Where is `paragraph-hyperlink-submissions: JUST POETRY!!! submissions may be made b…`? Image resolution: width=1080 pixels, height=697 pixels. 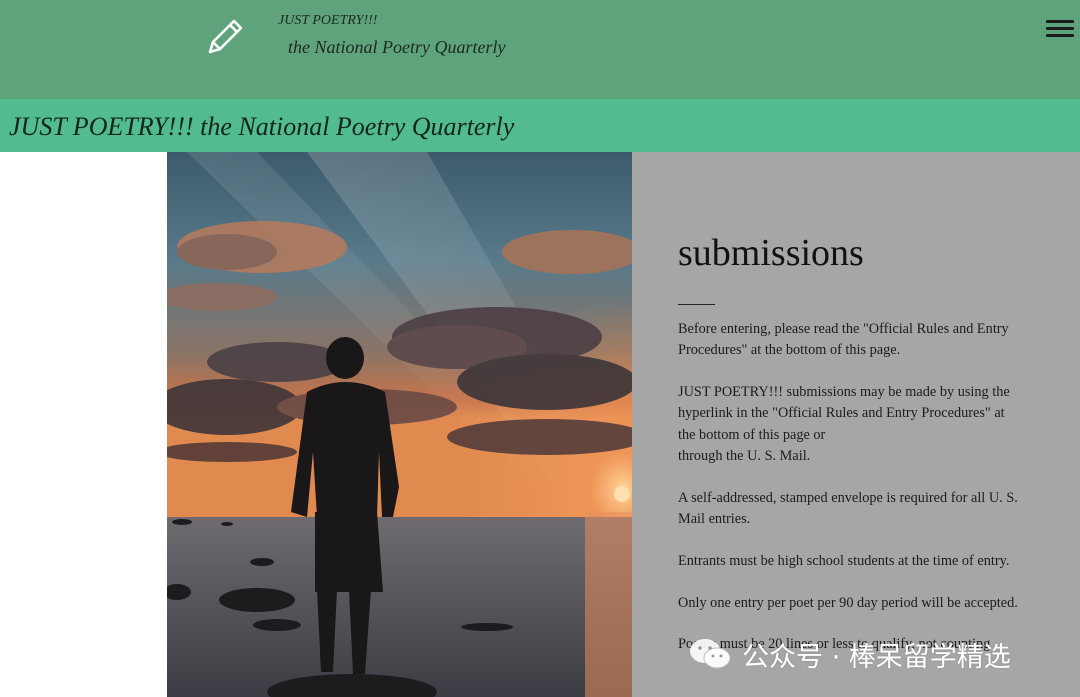 paragraph-hyperlink-submissions: JUST POETRY!!! submissions may be made b… is located at coordinates (844, 413).